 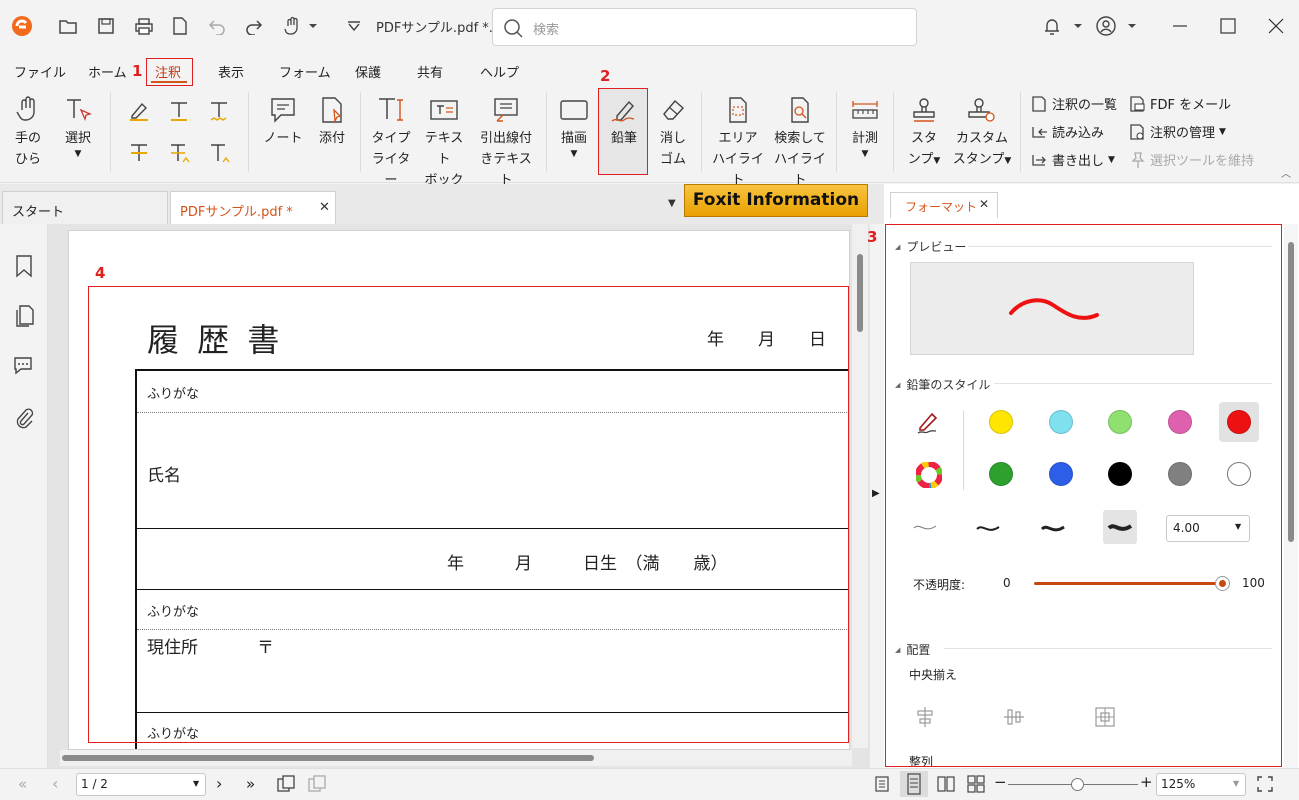 I want to click on continuous-view-icon, so click(x=914, y=784).